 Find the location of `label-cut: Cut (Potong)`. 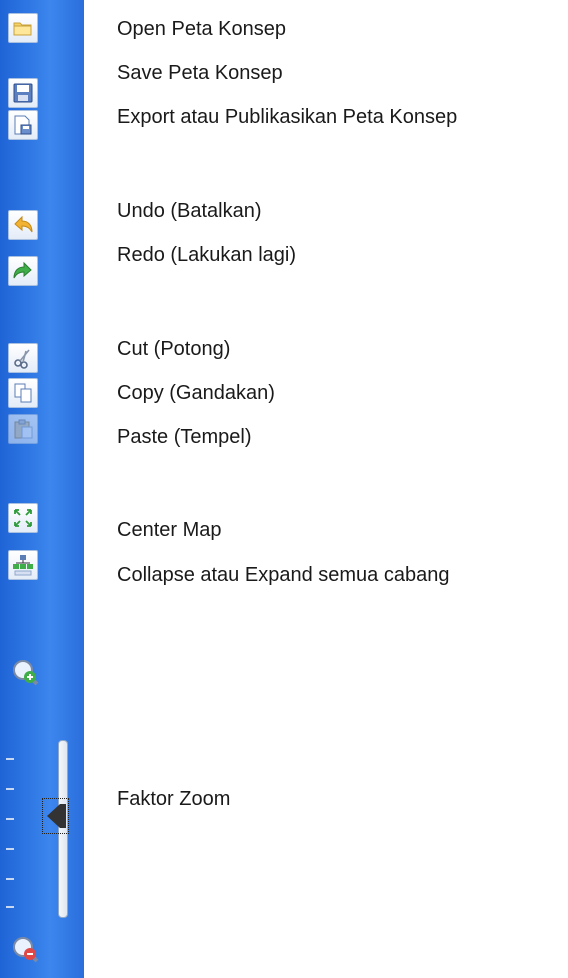

label-cut: Cut (Potong) is located at coordinates (174, 349).